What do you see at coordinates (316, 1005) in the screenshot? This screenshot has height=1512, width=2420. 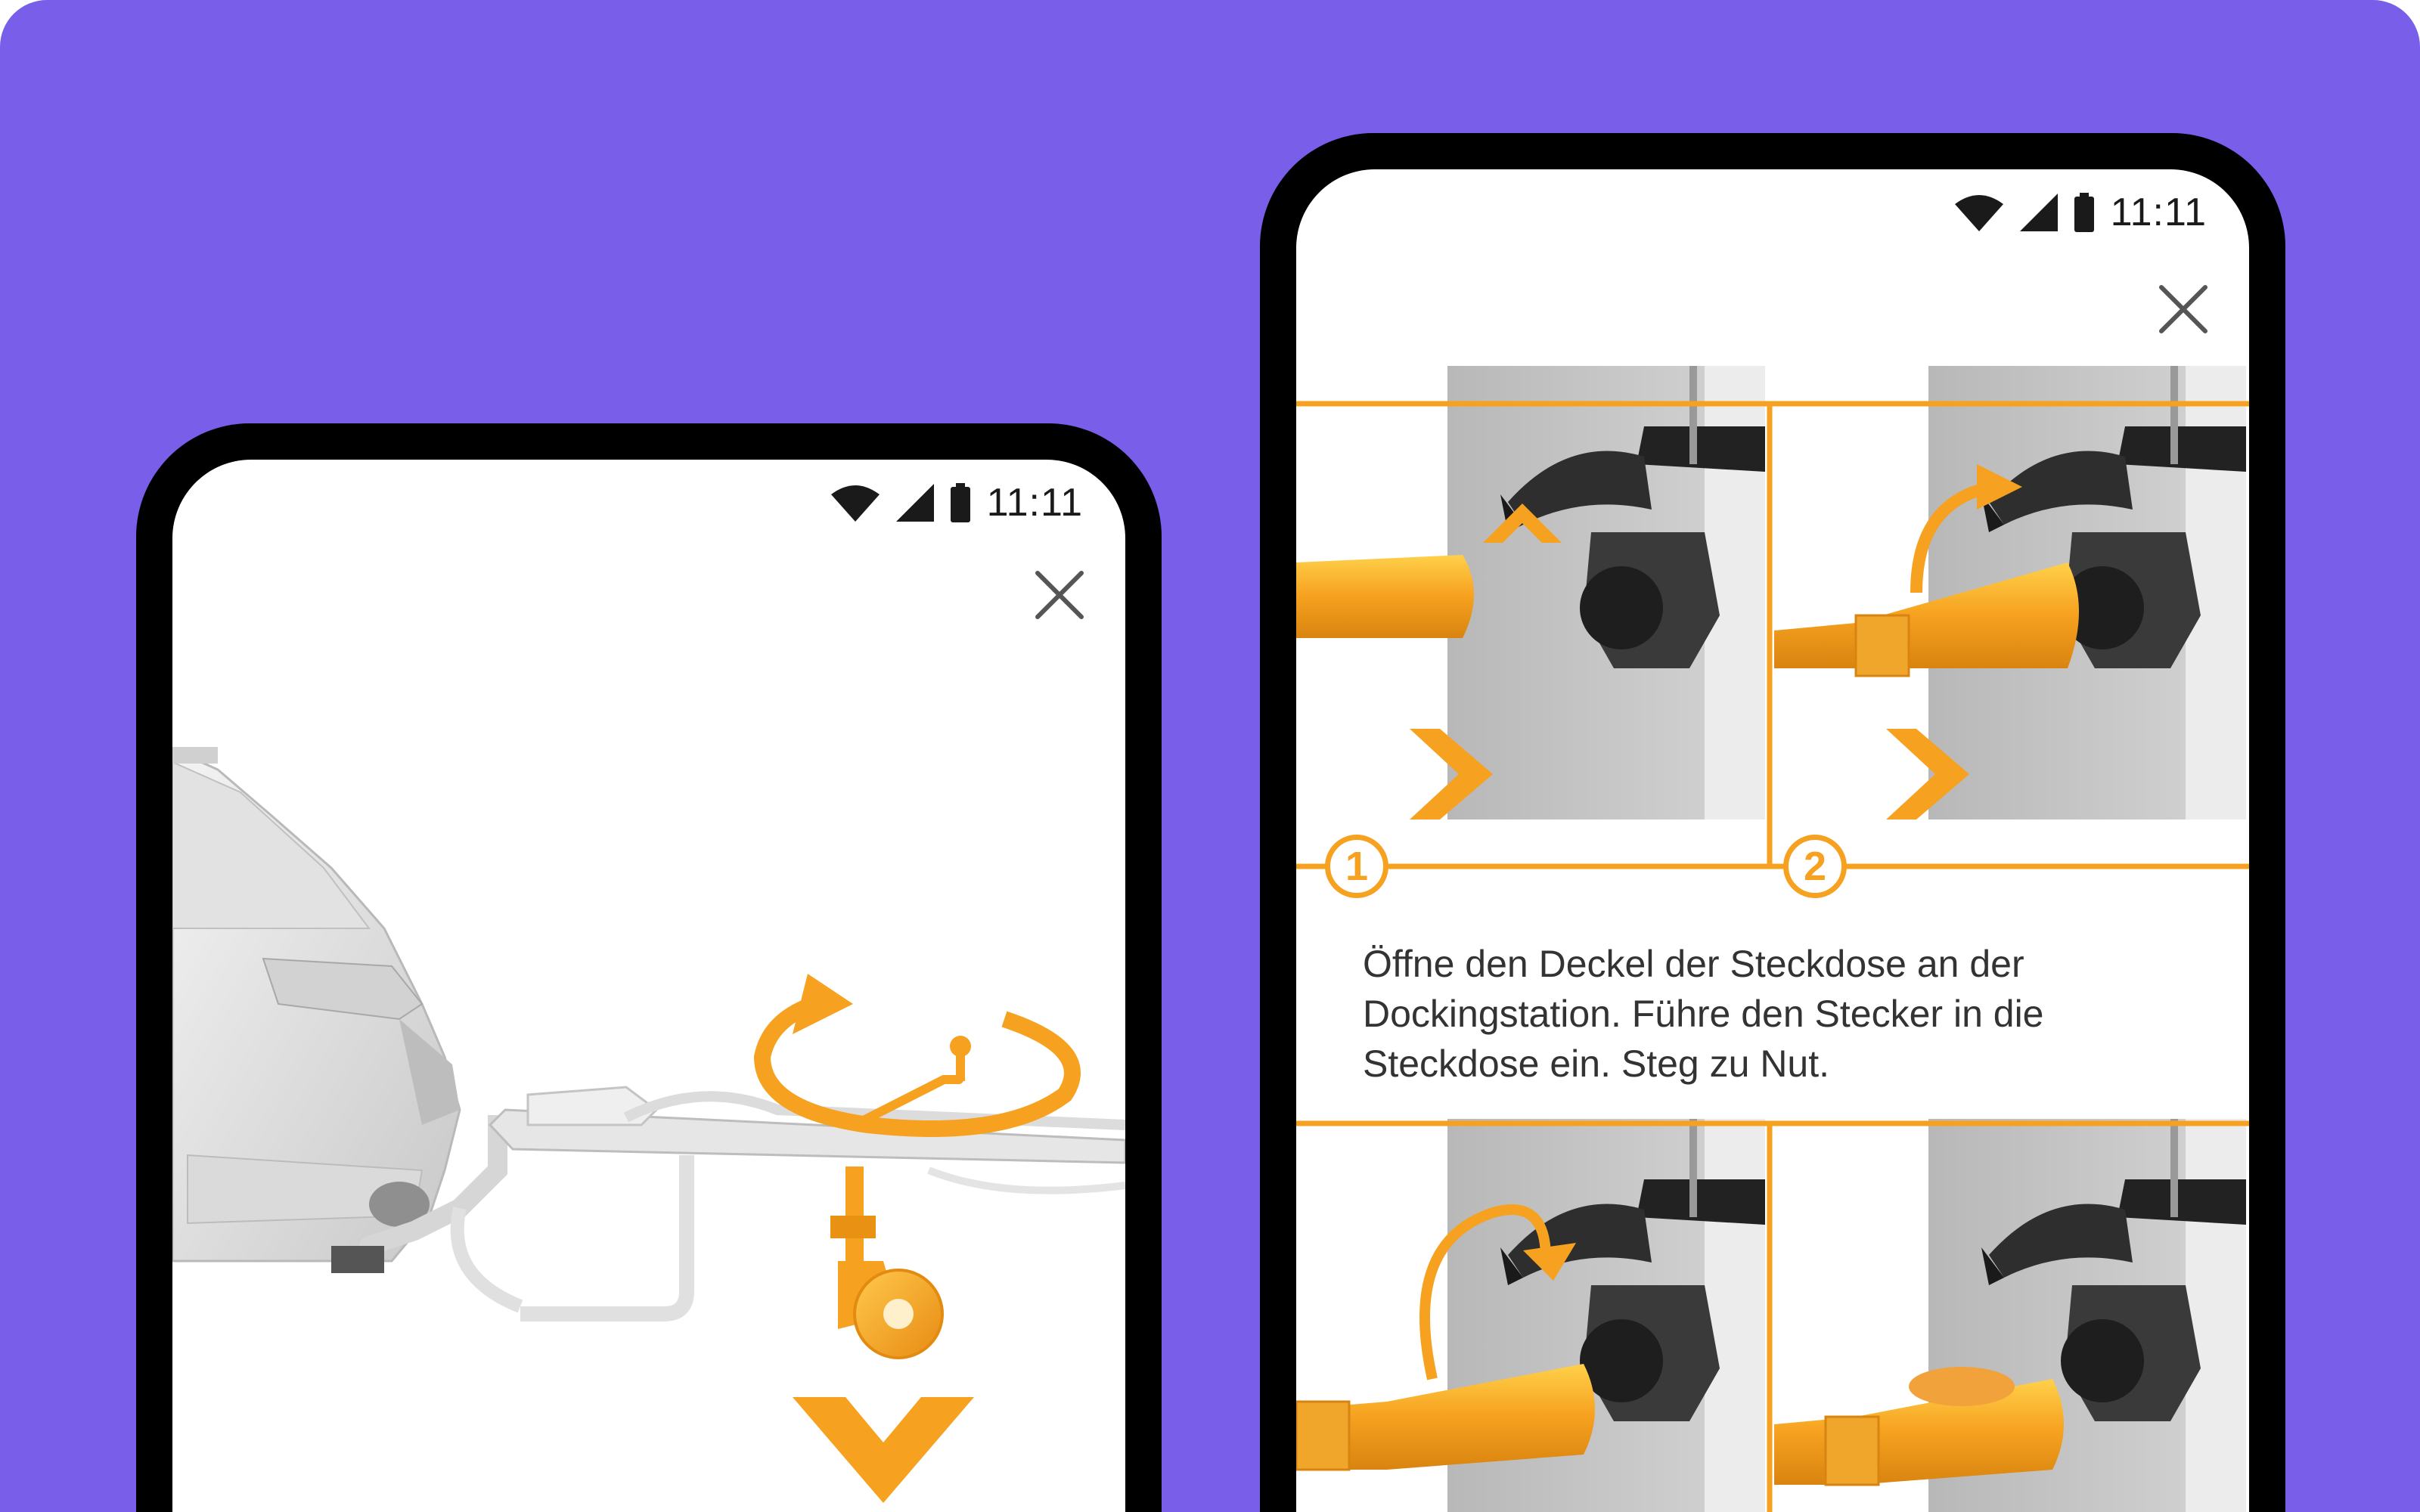 I see `car-rear` at bounding box center [316, 1005].